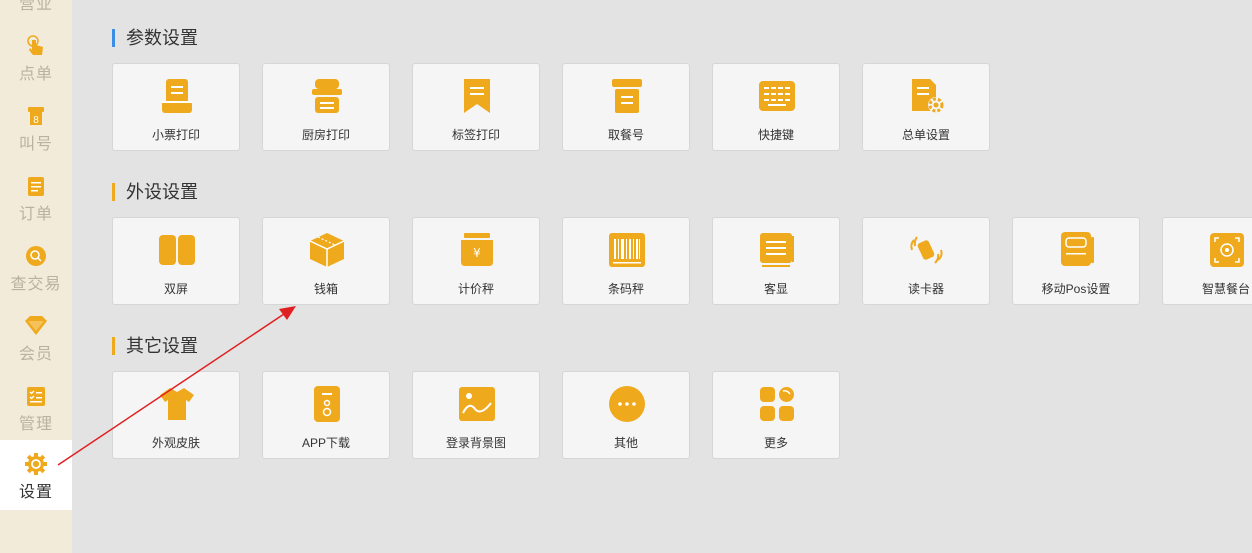  I want to click on tile-more: 更多, so click(776, 415).